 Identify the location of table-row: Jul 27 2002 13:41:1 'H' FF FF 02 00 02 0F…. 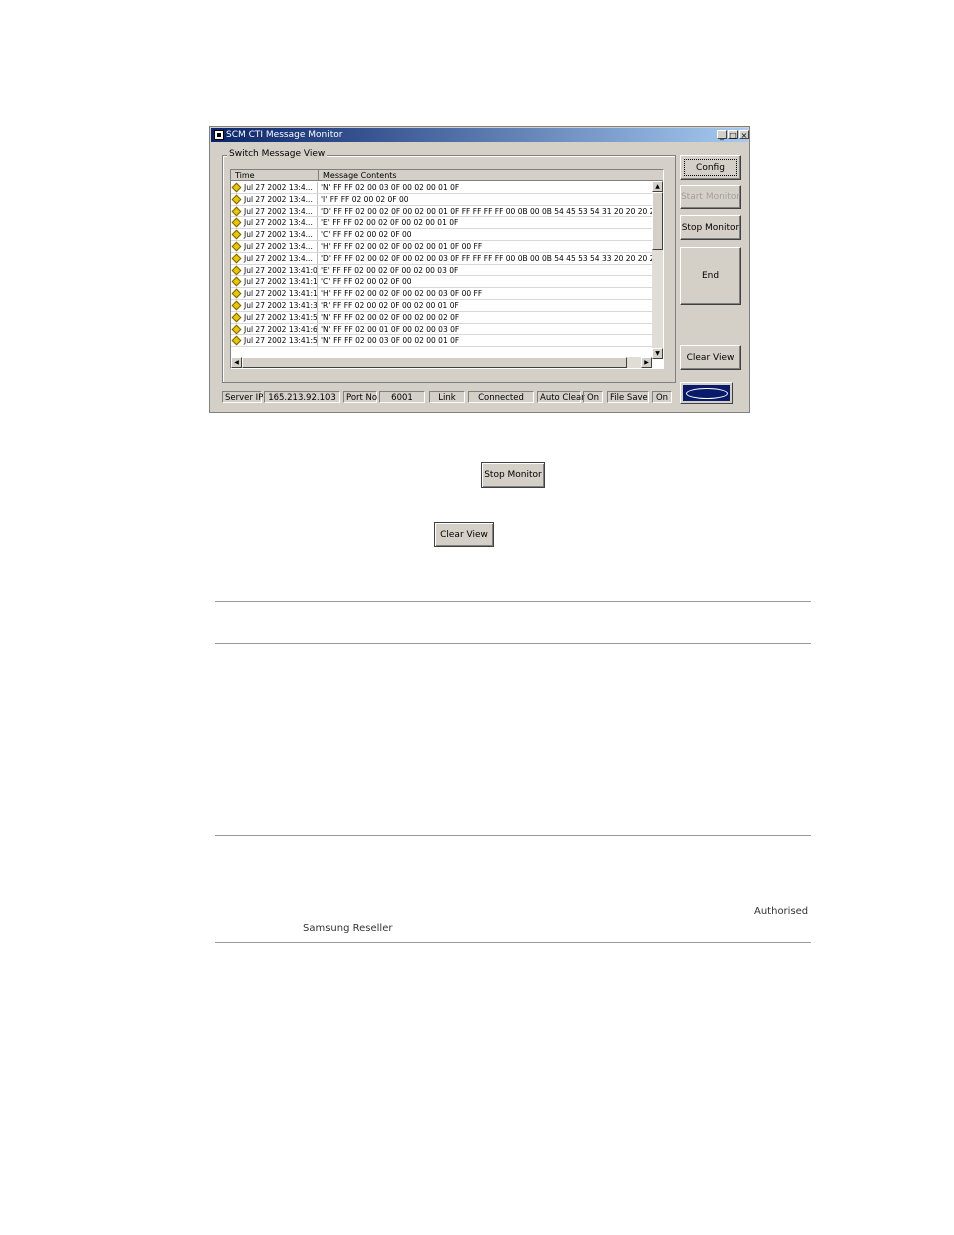
(442, 294).